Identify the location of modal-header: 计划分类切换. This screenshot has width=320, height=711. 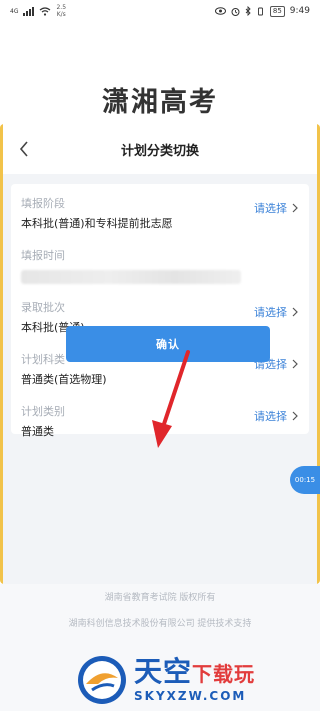
(160, 149).